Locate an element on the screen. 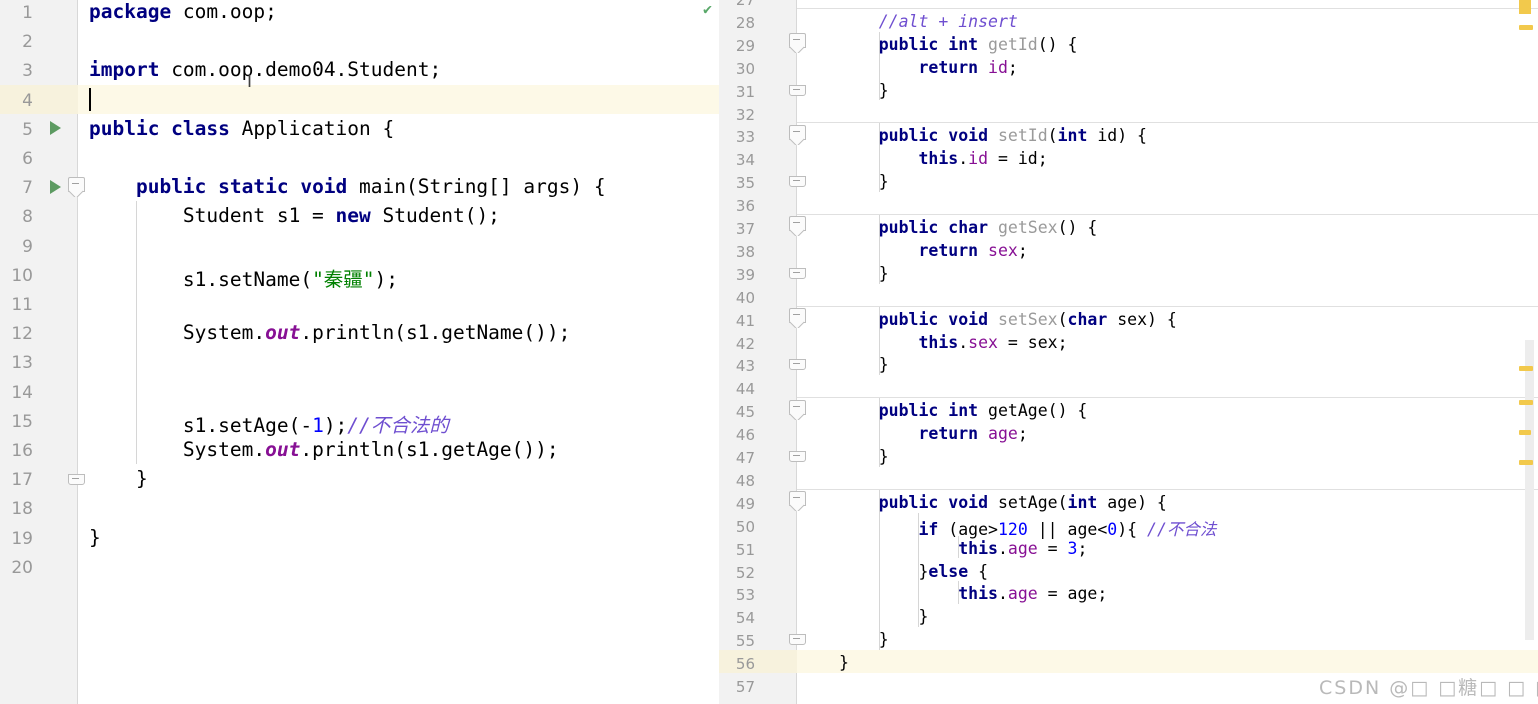  line-number: 48 is located at coordinates (758, 481).